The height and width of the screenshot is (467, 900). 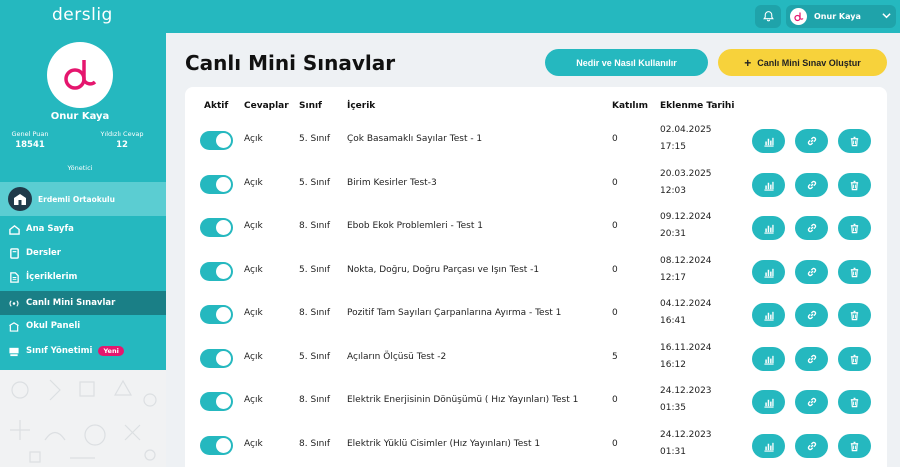 I want to click on time-cell: 12:17, so click(x=673, y=278).